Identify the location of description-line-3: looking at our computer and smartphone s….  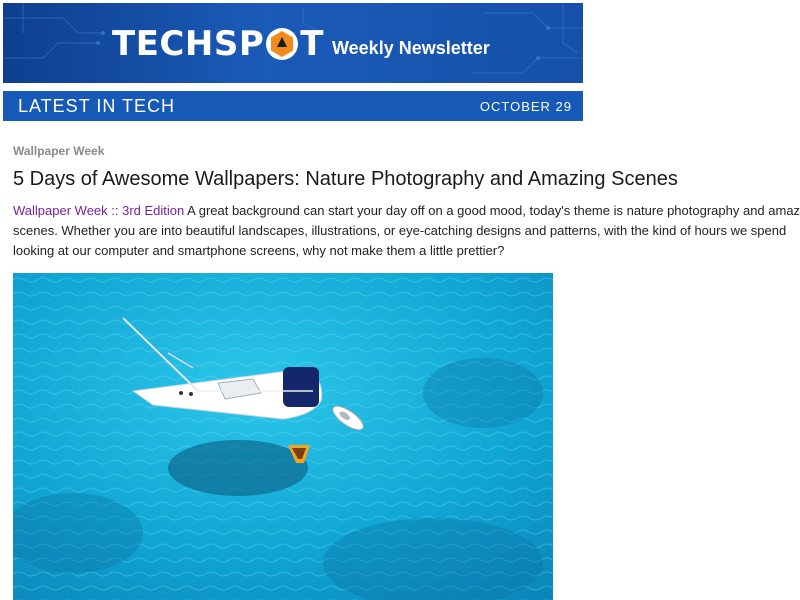
(259, 250).